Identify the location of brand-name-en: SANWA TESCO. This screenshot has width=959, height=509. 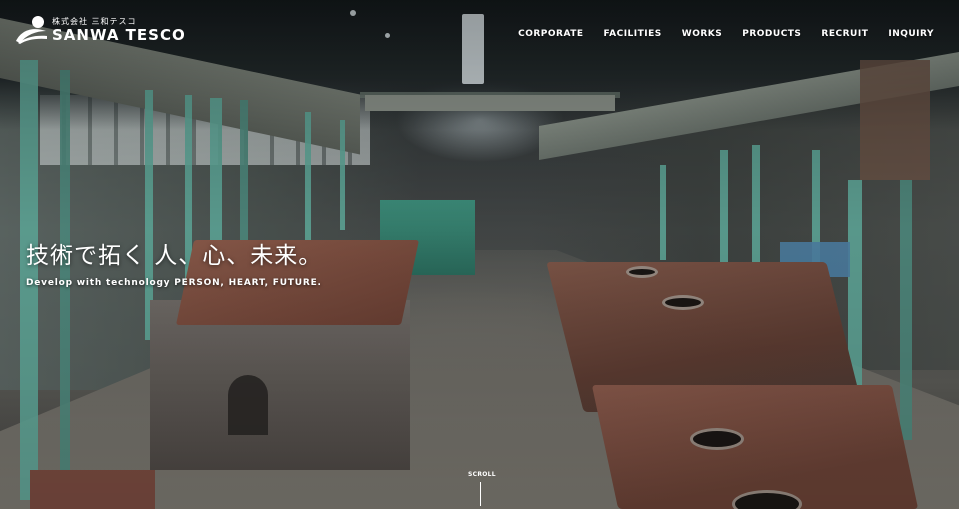
(119, 34).